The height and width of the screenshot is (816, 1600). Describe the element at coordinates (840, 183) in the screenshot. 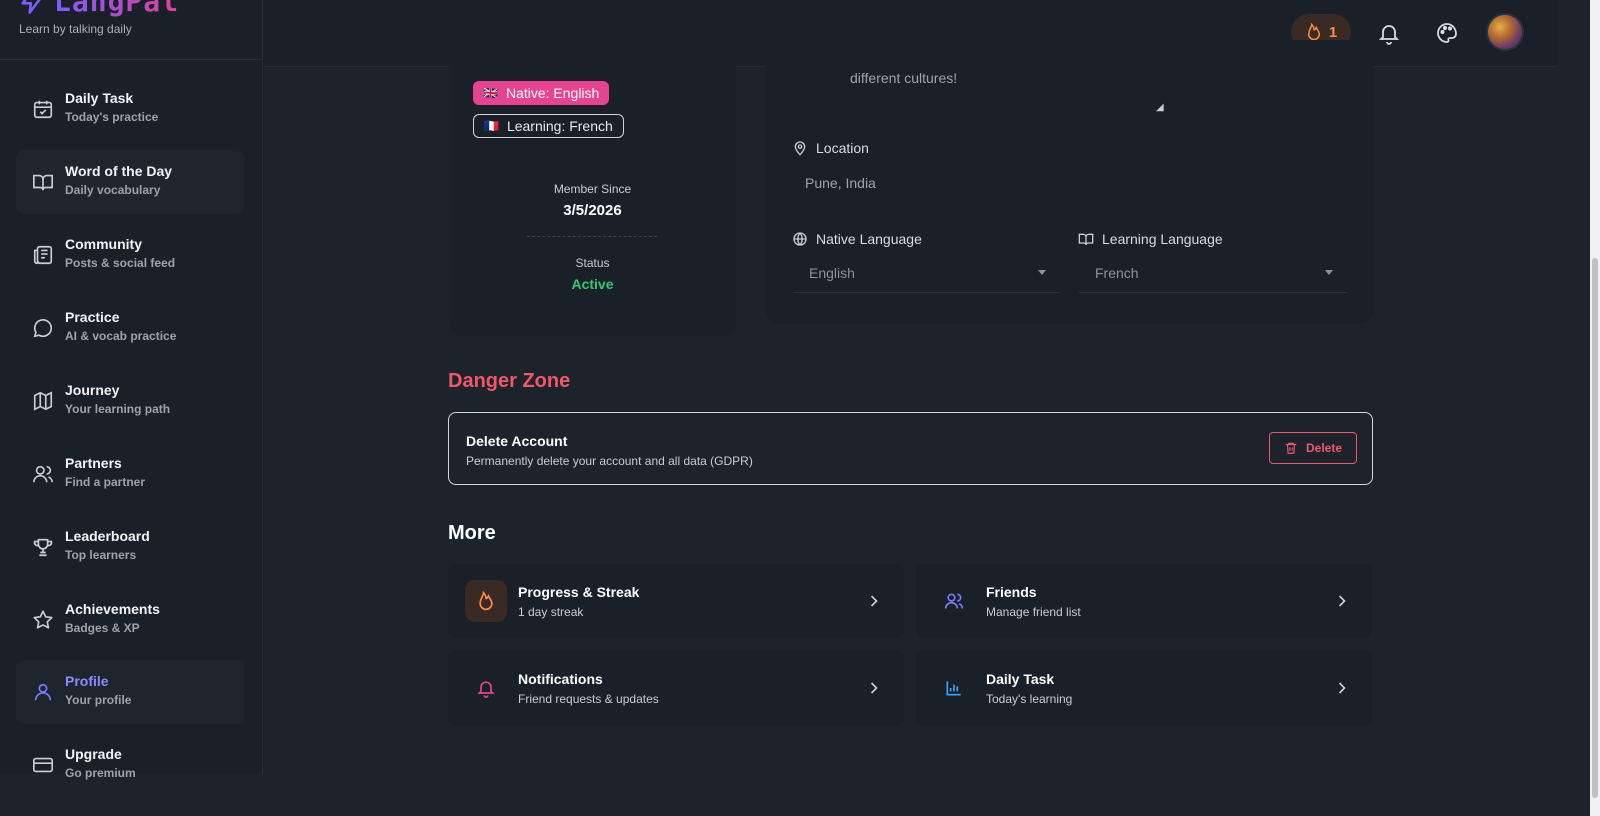

I see `location-field: Pune, India` at that location.